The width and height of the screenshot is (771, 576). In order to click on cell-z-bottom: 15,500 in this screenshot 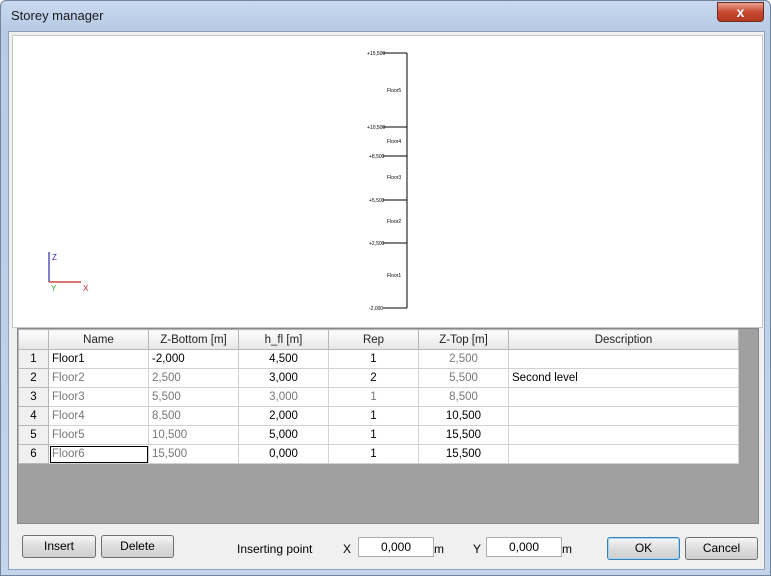, I will do `click(193, 454)`.